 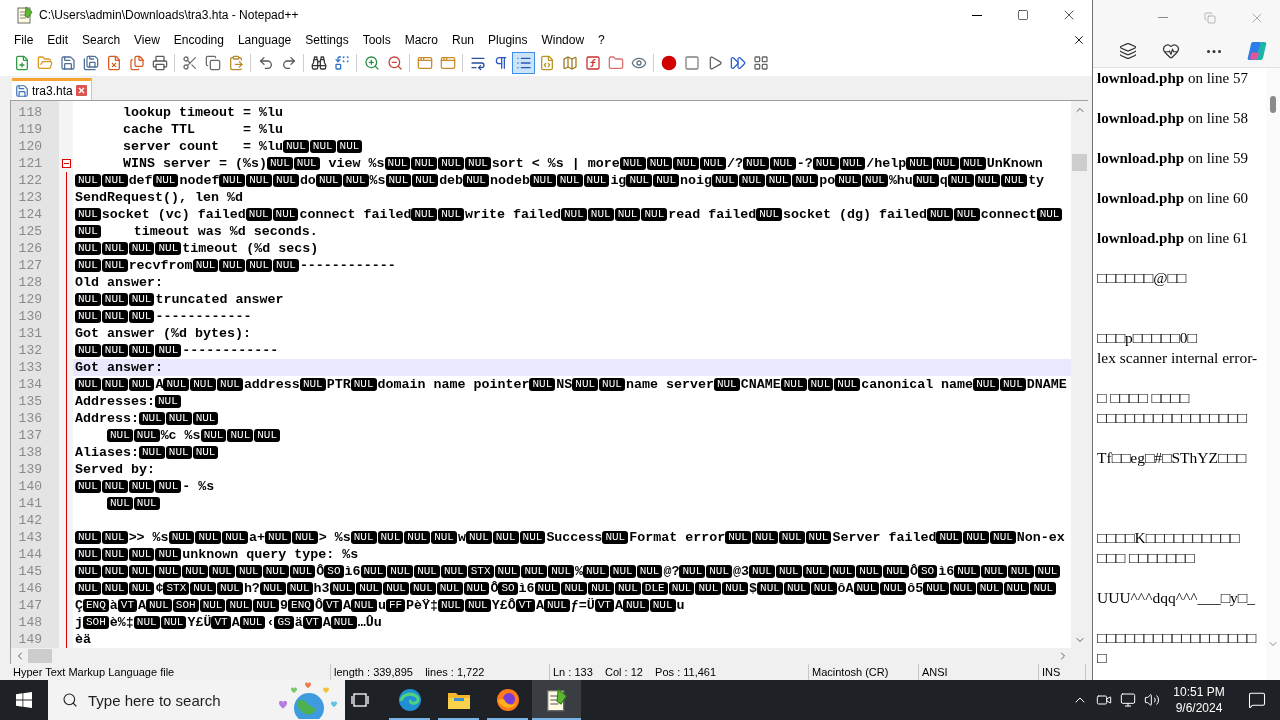 I want to click on code-text: Success, so click(x=574, y=537).